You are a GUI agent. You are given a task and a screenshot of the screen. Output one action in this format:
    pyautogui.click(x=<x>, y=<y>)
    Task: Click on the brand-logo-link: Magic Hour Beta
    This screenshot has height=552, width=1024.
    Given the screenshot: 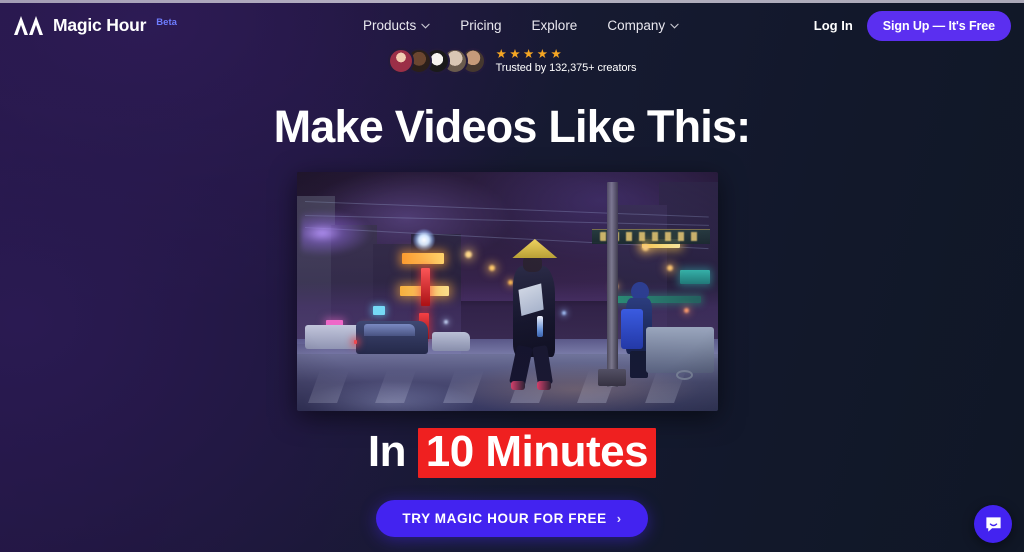 What is the action you would take?
    pyautogui.click(x=95, y=25)
    